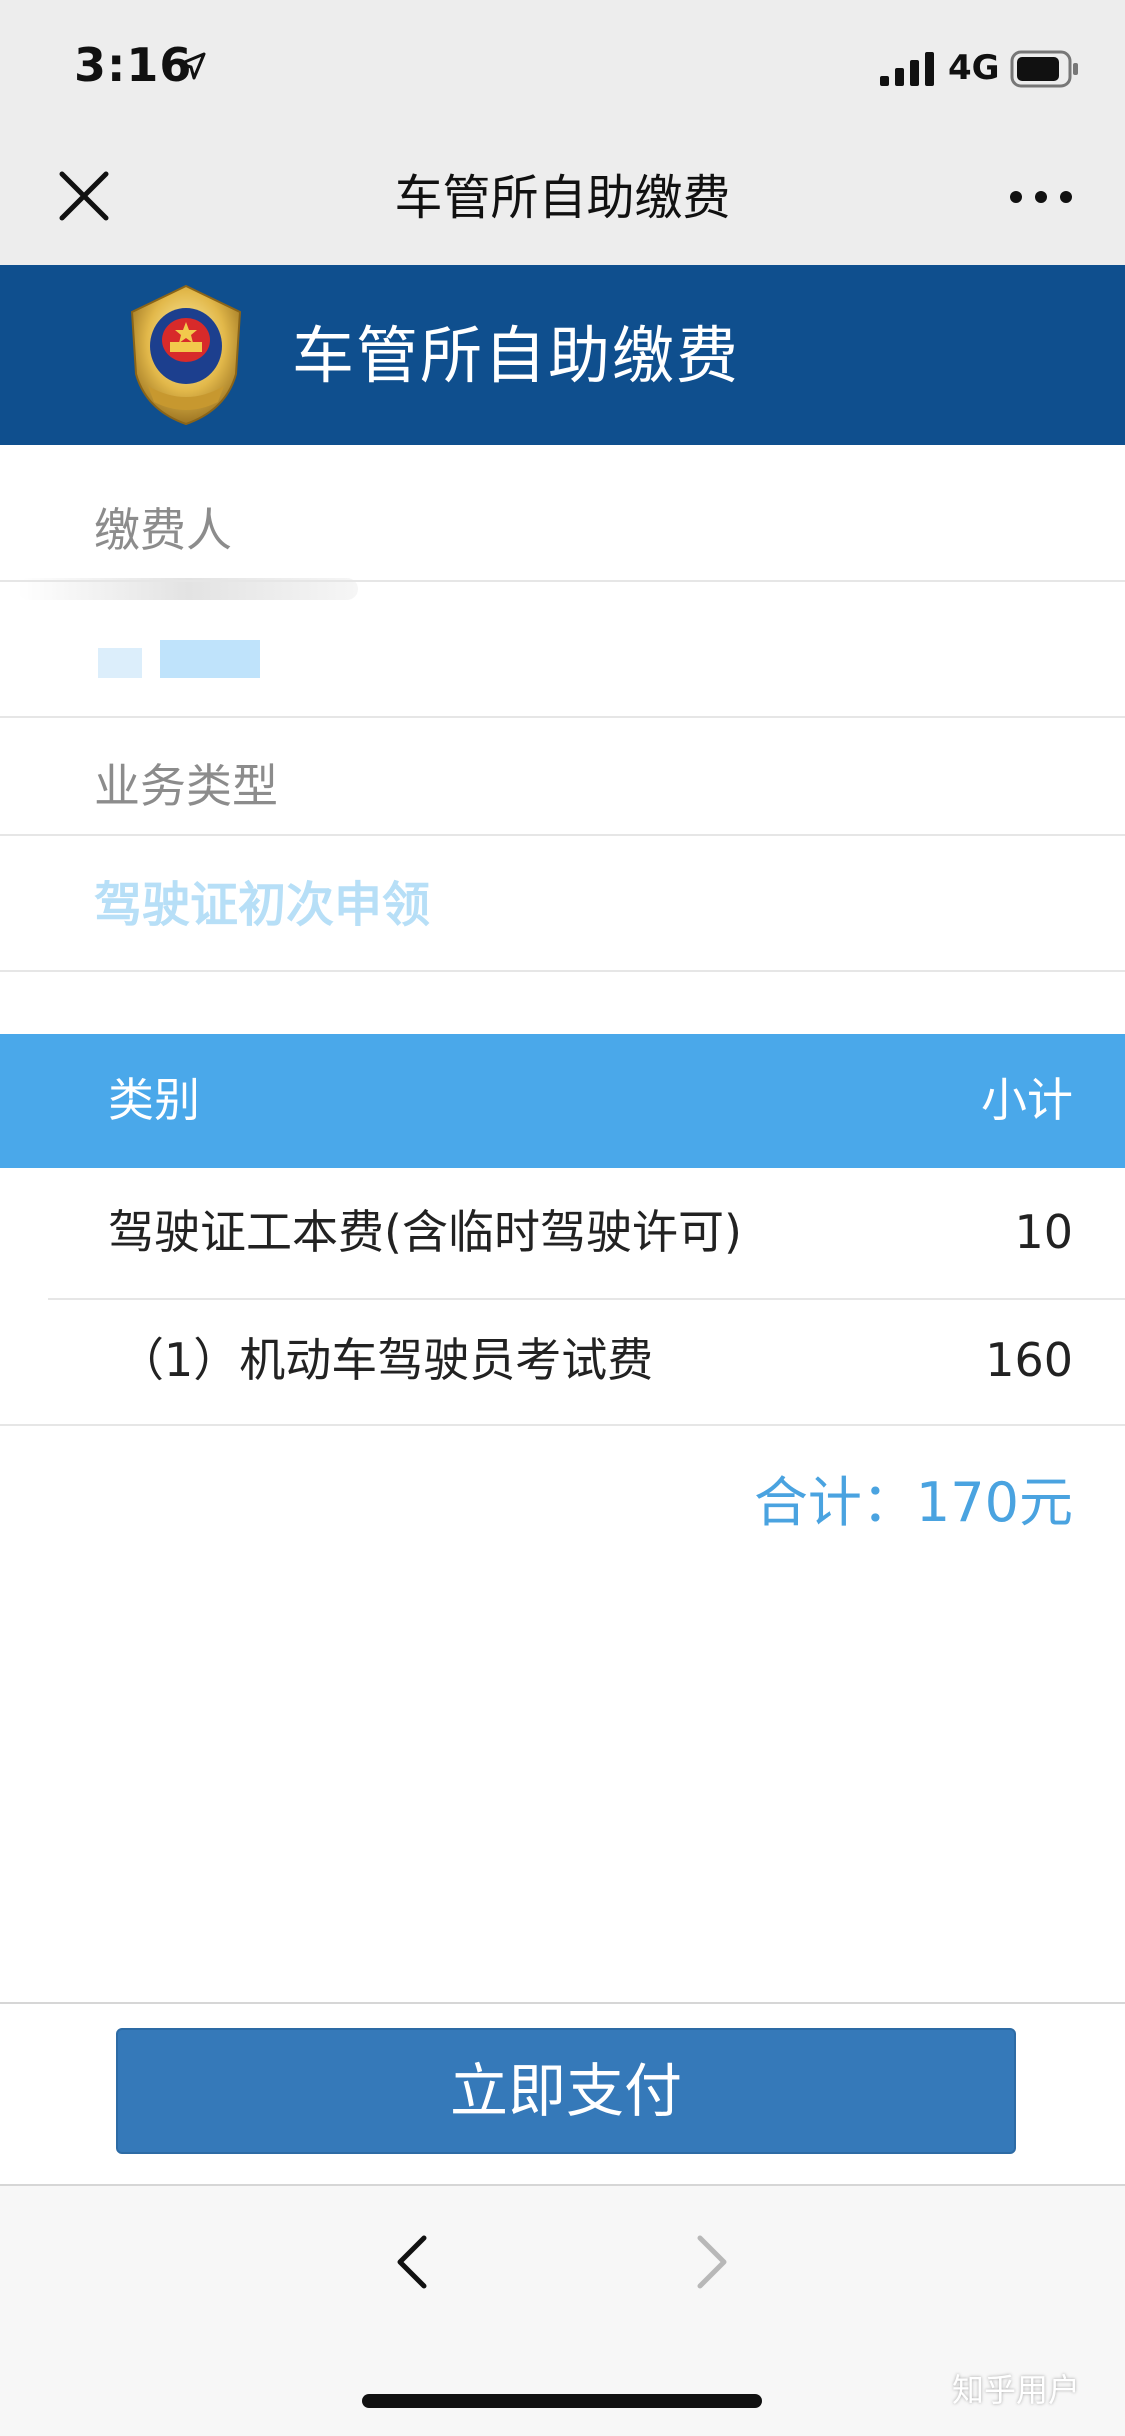  Describe the element at coordinates (974, 68) in the screenshot. I see `network-label: 4G` at that location.